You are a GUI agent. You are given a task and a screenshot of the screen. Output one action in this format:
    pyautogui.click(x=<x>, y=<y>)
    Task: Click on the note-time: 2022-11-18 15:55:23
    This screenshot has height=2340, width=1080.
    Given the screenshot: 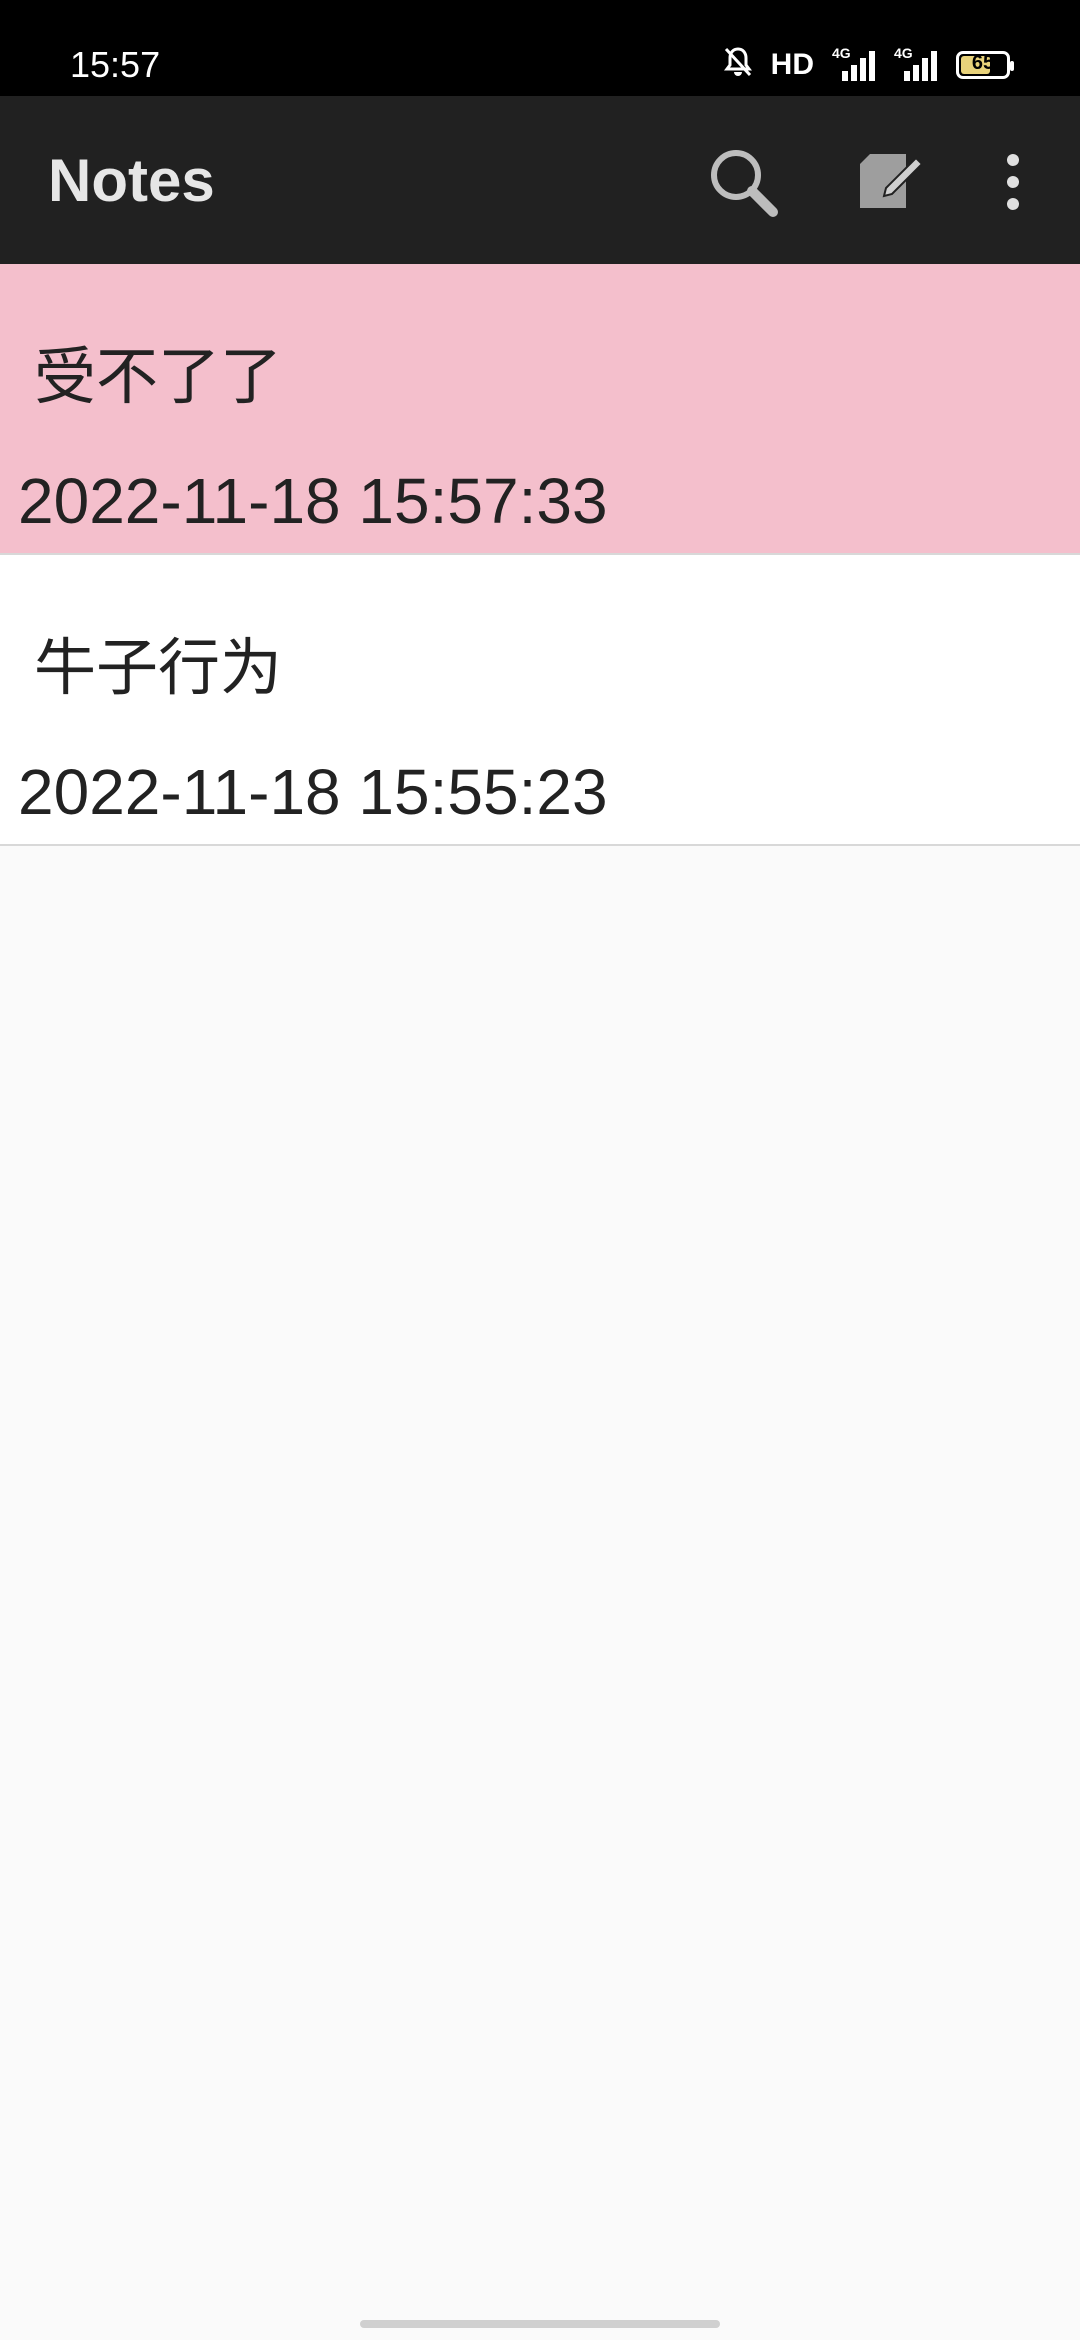 What is the action you would take?
    pyautogui.click(x=313, y=792)
    